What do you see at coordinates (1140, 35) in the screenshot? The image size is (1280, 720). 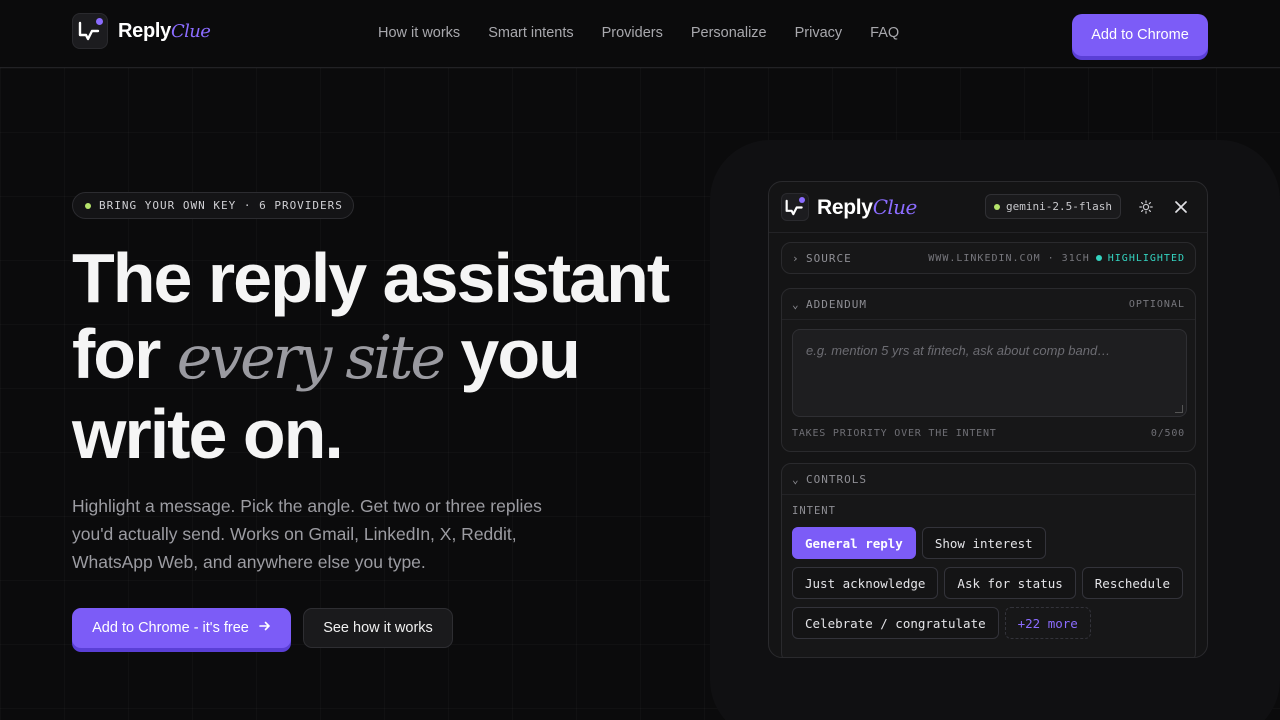 I see `add-to-chrome-button: Add to Chrome` at bounding box center [1140, 35].